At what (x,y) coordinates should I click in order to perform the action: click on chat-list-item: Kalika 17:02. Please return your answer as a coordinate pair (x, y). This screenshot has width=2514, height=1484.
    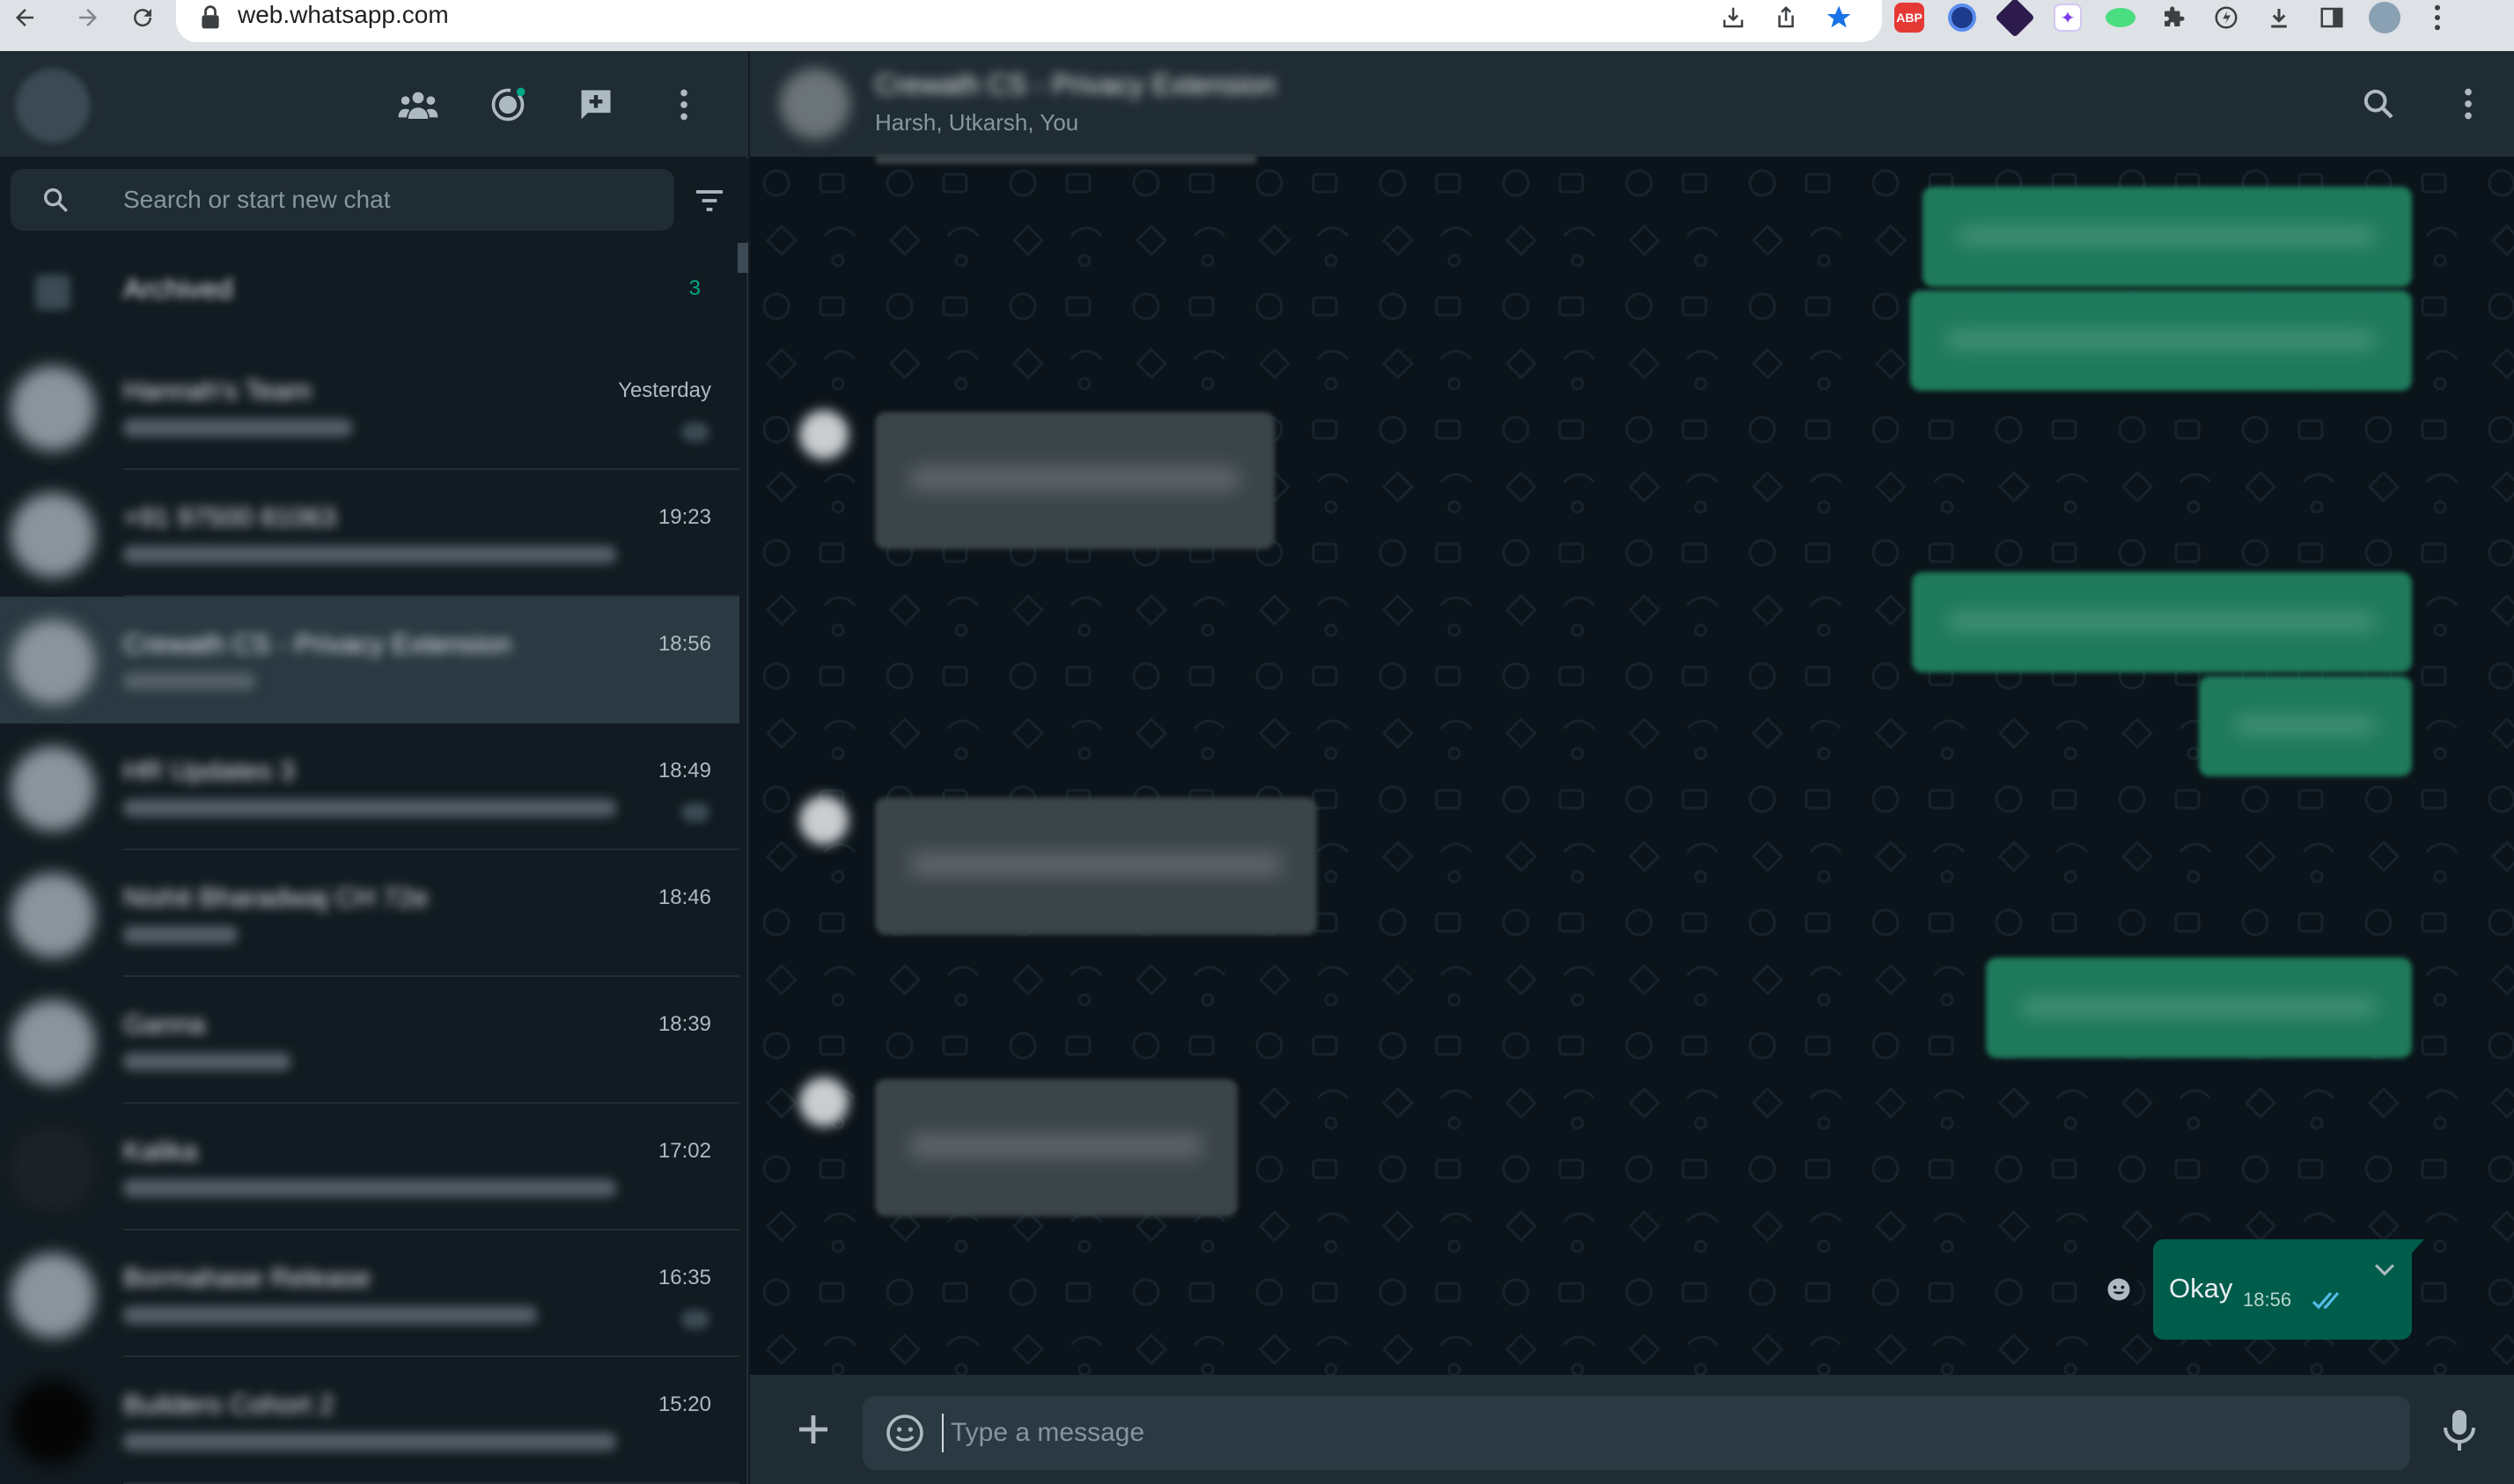
    Looking at the image, I should click on (369, 1167).